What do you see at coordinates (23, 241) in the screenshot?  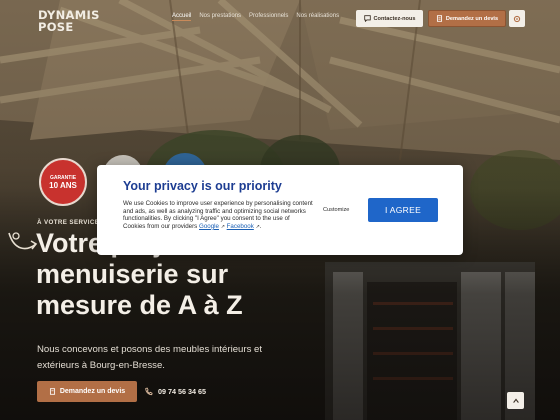 I see `curved-arrow-icon` at bounding box center [23, 241].